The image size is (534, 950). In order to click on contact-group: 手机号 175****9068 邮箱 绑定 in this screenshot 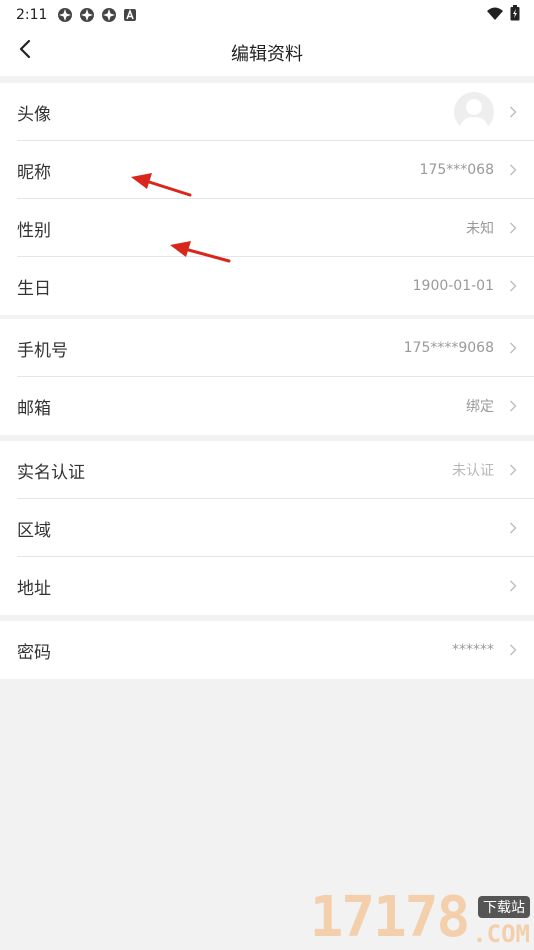, I will do `click(267, 377)`.